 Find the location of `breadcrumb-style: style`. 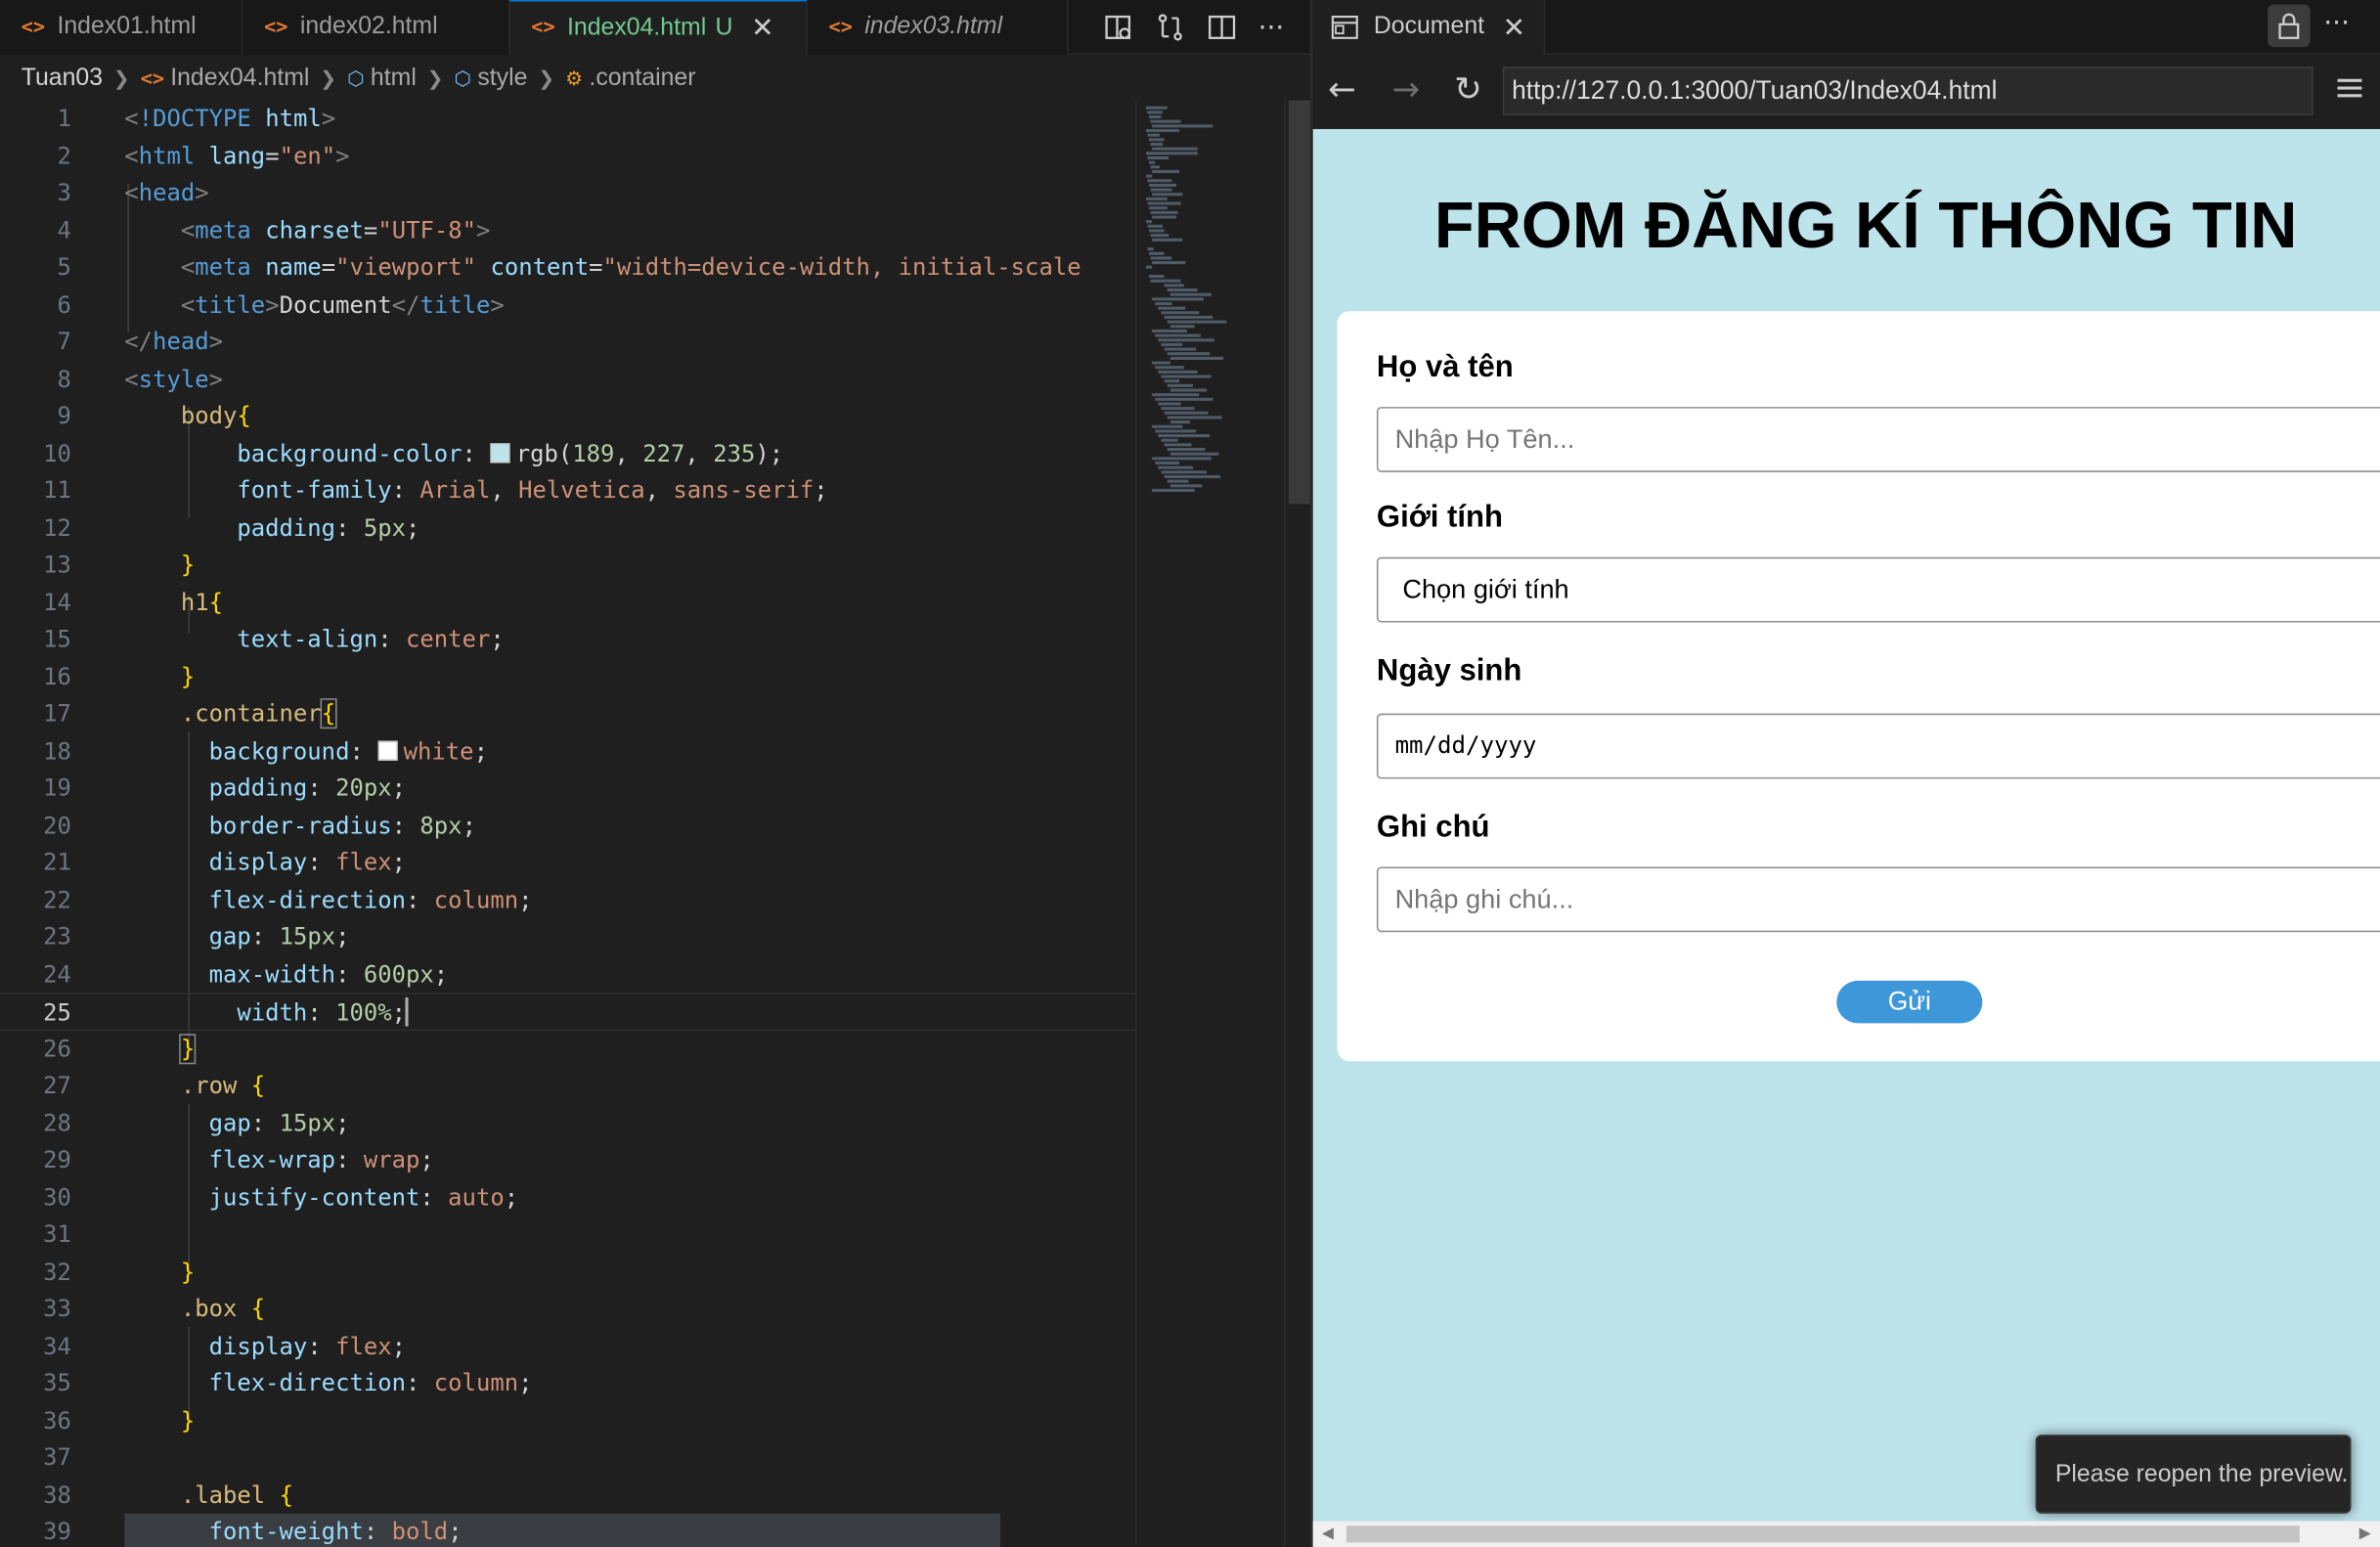

breadcrumb-style: style is located at coordinates (502, 79).